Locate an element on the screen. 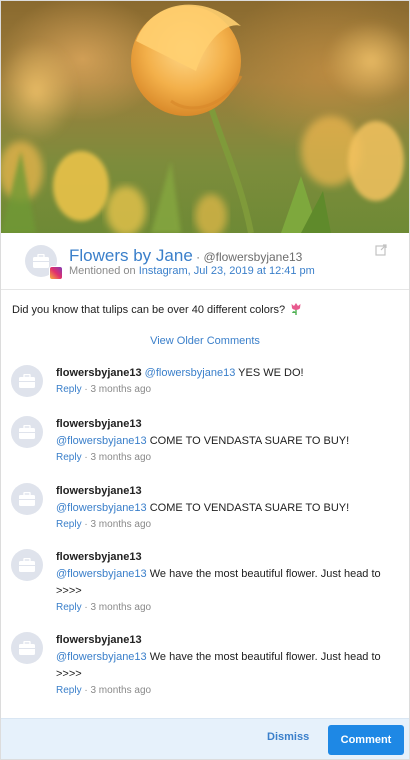 The height and width of the screenshot is (760, 410). comment-text: YES WE DO! is located at coordinates (269, 373).